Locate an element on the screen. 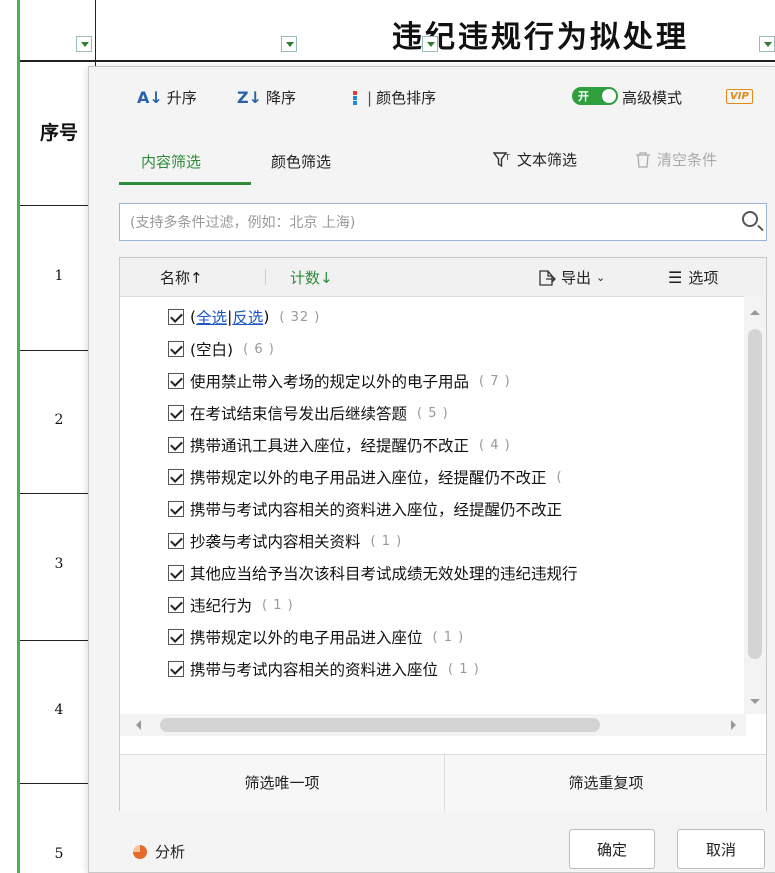 The width and height of the screenshot is (775, 873). scroll-left-arrow-icon is located at coordinates (138, 725).